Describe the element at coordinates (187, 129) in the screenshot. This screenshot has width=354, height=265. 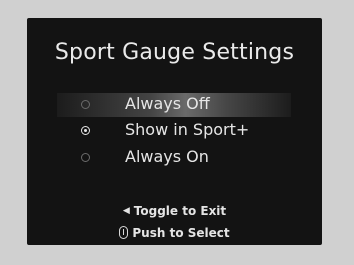
I see `option-label: Show in Sport+` at that location.